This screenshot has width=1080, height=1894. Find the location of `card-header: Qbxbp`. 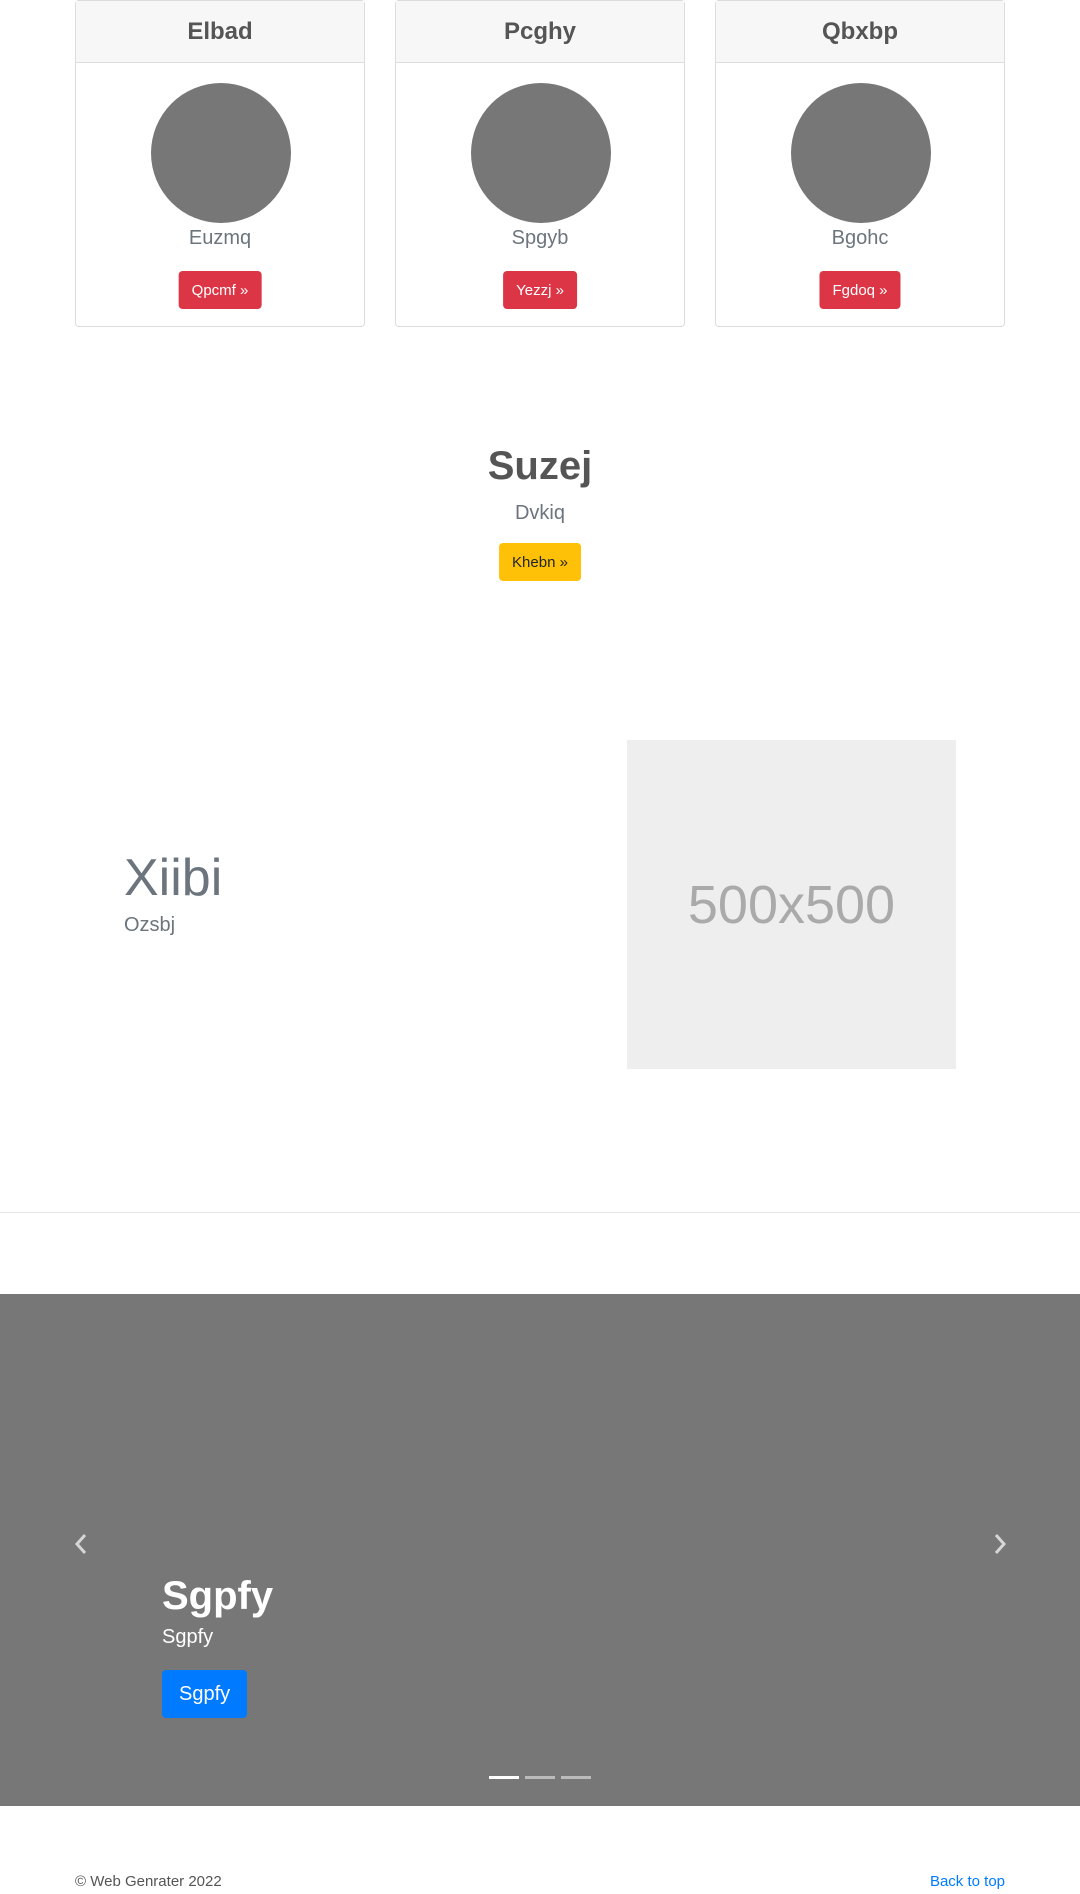

card-header: Qbxbp is located at coordinates (860, 32).